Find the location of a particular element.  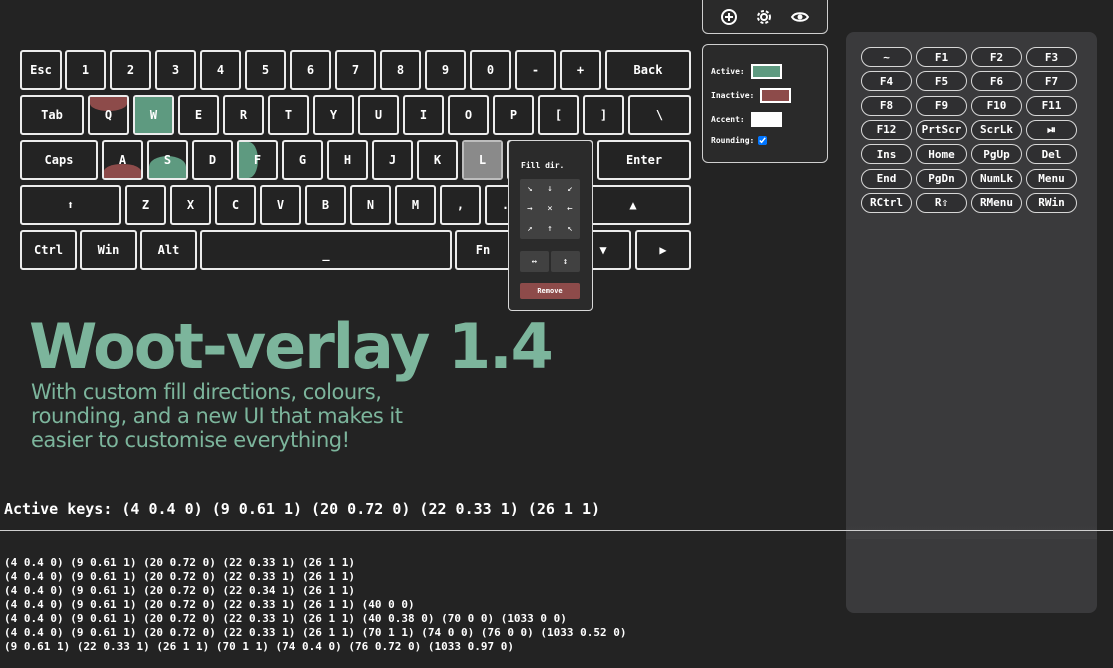

inactive-color-swatch is located at coordinates (776, 95).